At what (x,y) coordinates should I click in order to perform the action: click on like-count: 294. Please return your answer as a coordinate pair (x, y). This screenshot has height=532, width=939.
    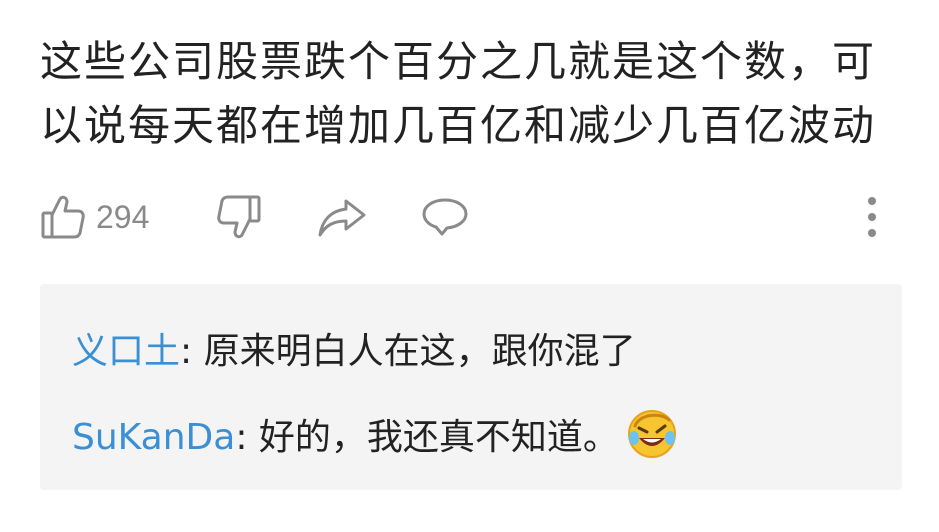
    Looking at the image, I should click on (123, 216).